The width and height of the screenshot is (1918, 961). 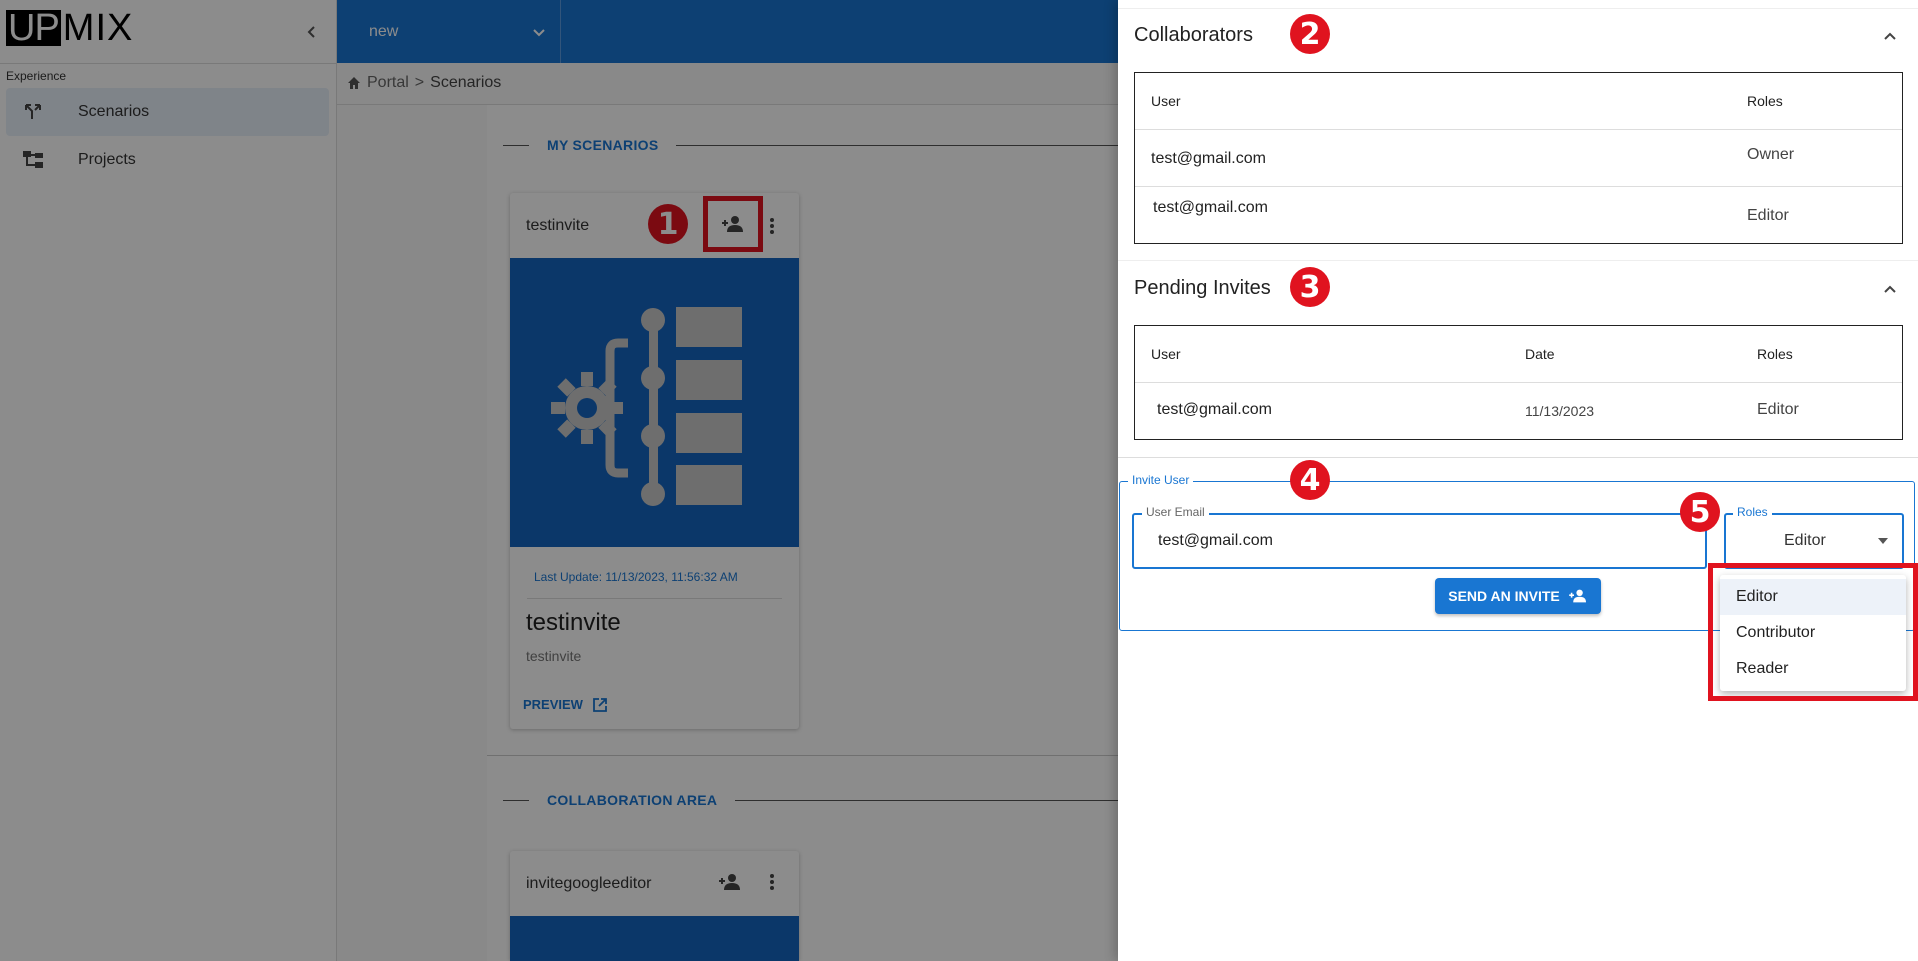 I want to click on pending-email: test@gmail.com, so click(x=1214, y=409).